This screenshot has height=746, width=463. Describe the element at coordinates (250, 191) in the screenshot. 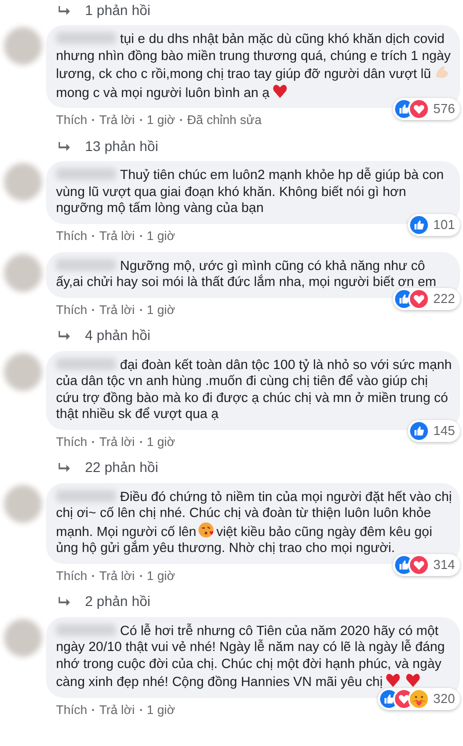

I see `comment-text: Thuỷ tiên chúc em luôn2 mạnh khỏe hp dễ giúp bà con vùng lũ vượt qua giai đoạn khó khăn. Không biết nói gì hơn ngưỡng mộ tấm lòng vàng của bạn` at that location.